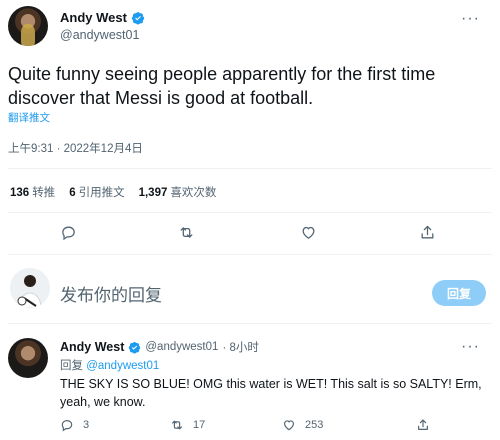 This screenshot has width=500, height=440. I want to click on reply-input: 发布你的回复, so click(111, 293).